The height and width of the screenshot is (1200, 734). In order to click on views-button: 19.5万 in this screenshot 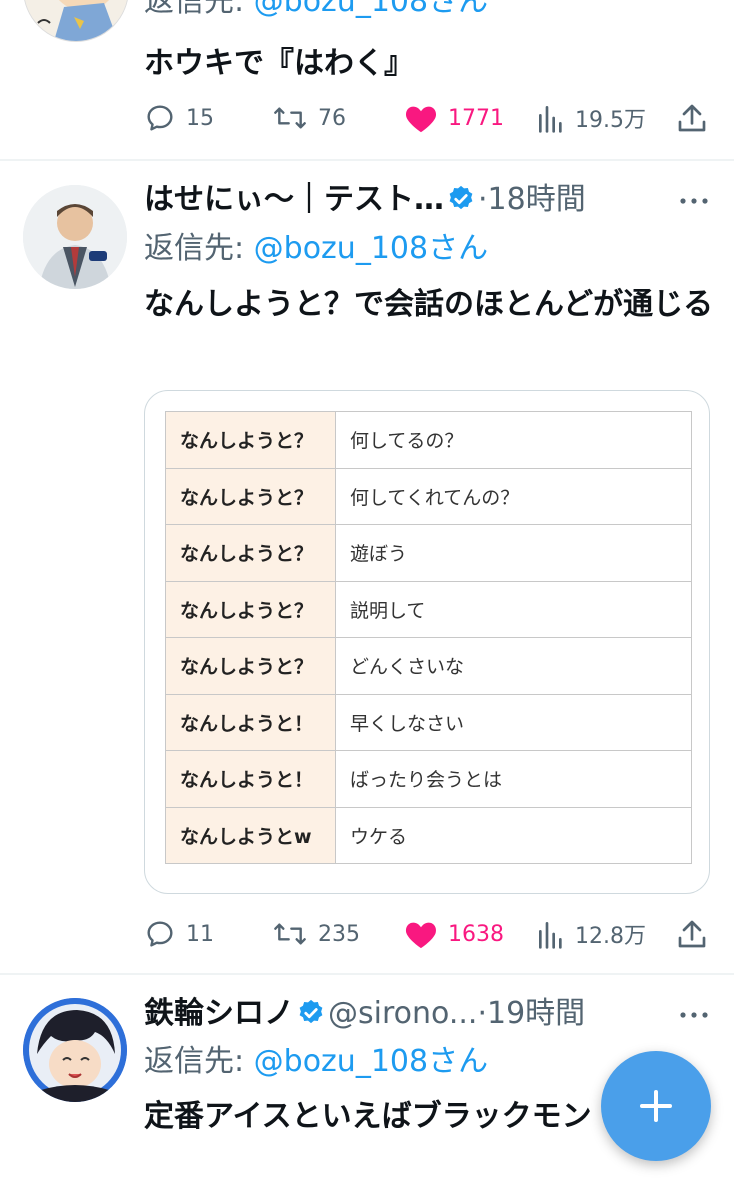, I will do `click(591, 118)`.